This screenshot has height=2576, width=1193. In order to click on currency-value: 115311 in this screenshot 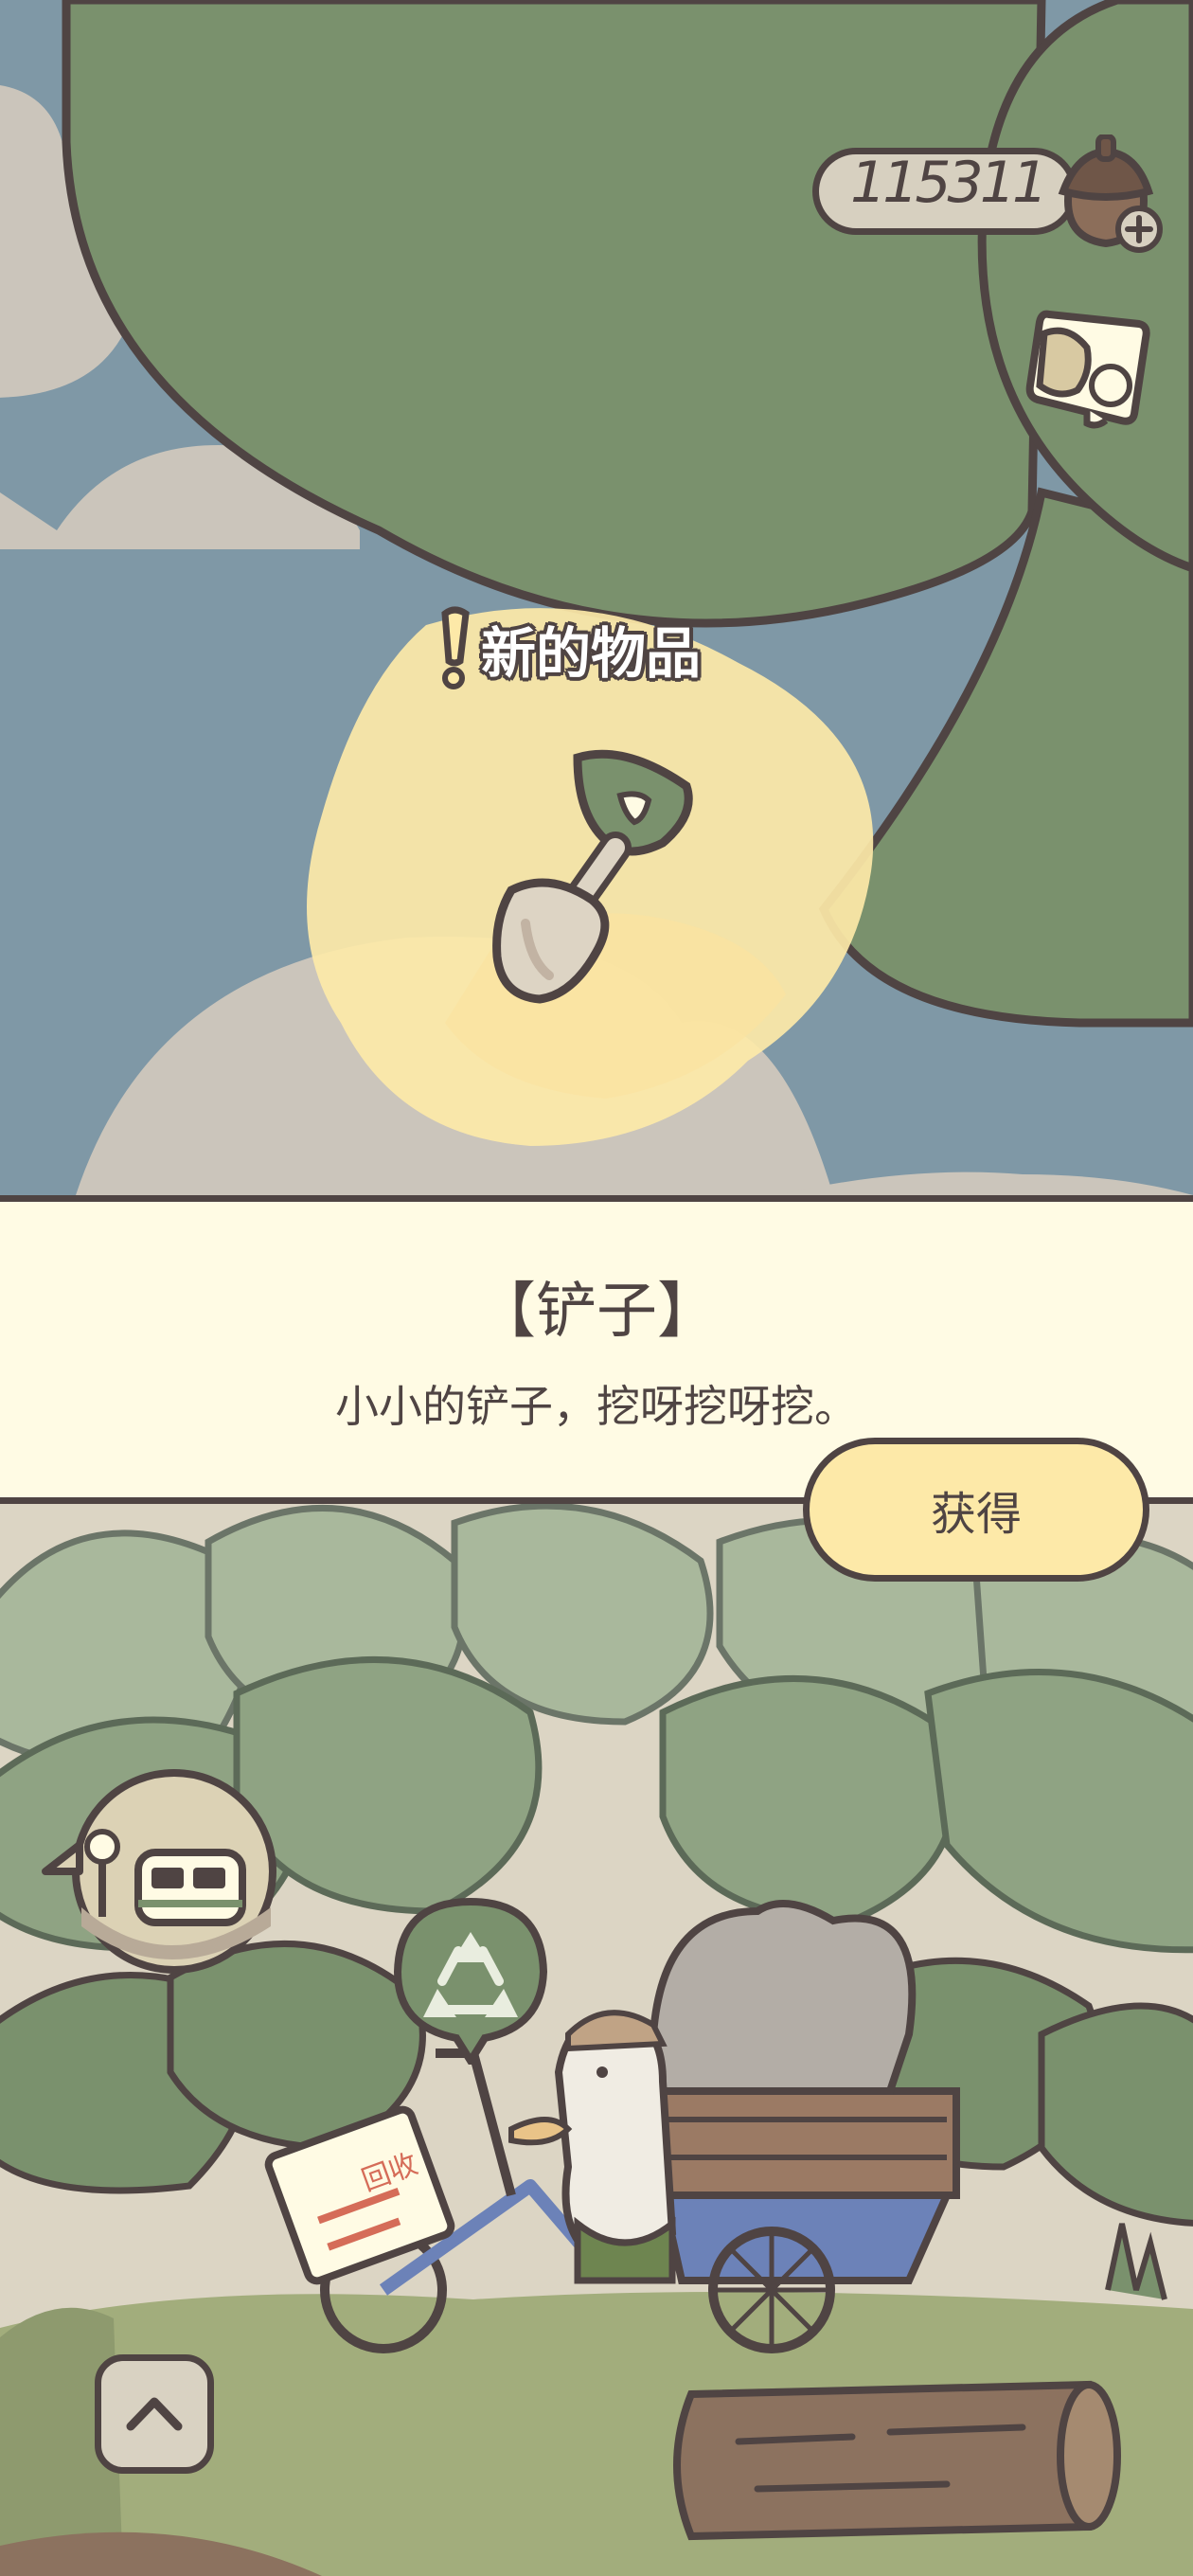, I will do `click(949, 183)`.